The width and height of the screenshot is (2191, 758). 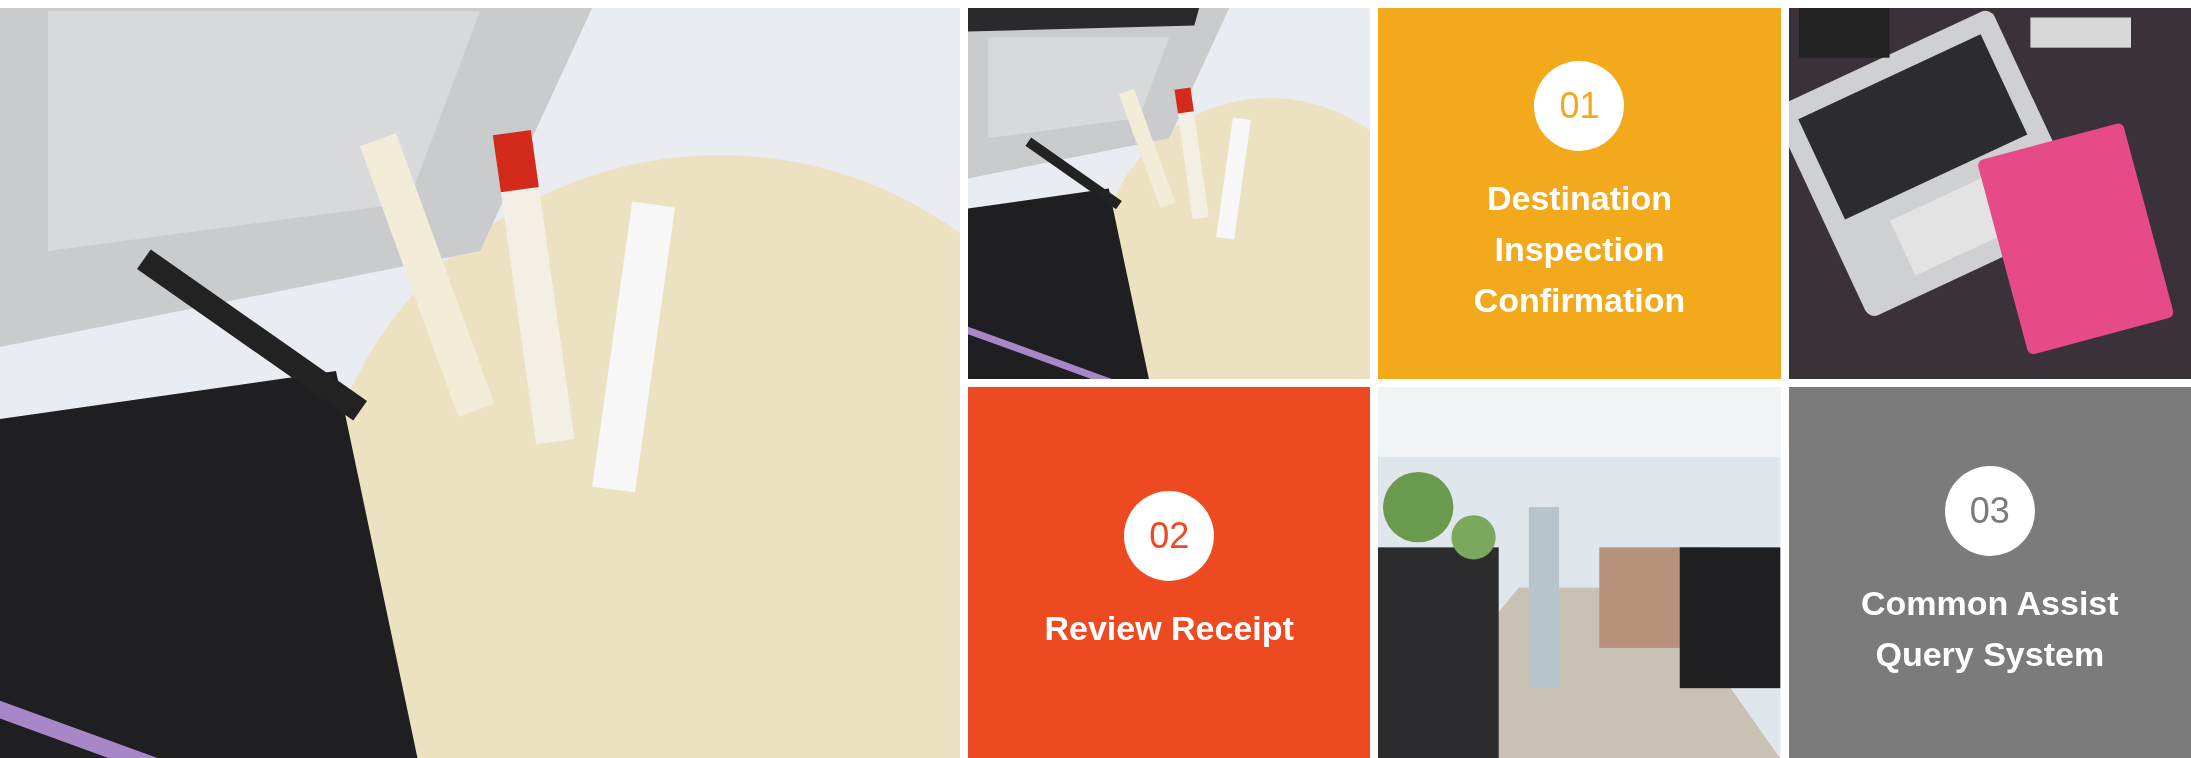 I want to click on step-tile: 02 Review Receipt, so click(x=1169, y=572).